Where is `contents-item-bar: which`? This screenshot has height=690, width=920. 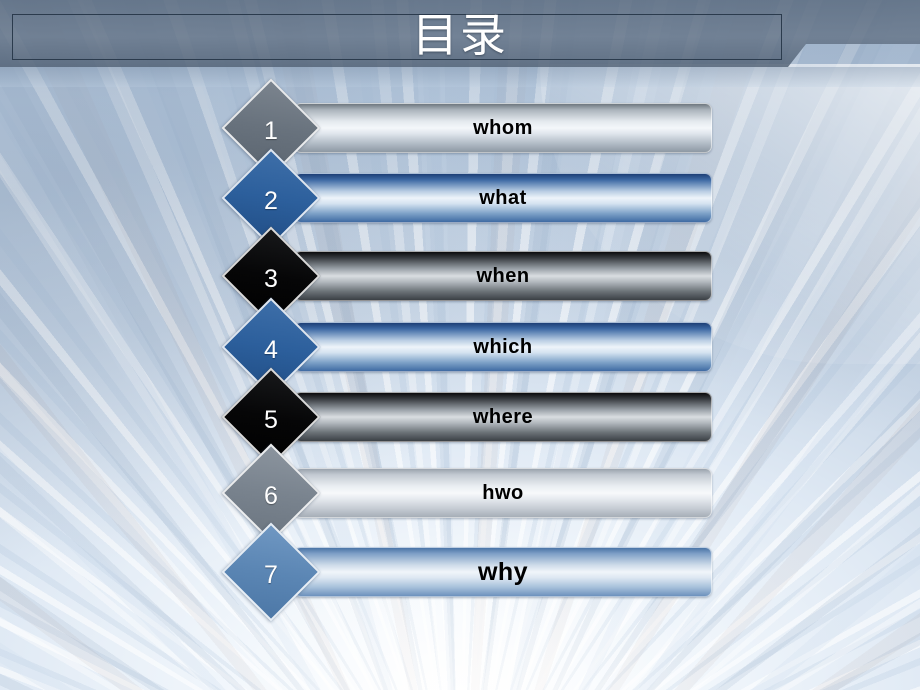
contents-item-bar: which is located at coordinates (503, 347).